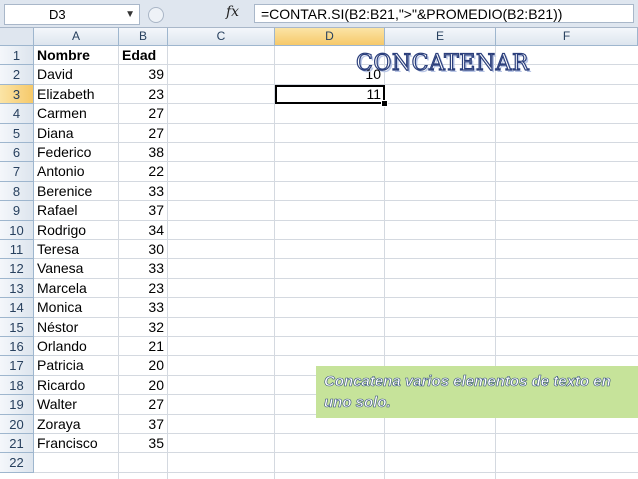 Image resolution: width=638 pixels, height=479 pixels. Describe the element at coordinates (17, 405) in the screenshot. I see `row-header-19: 19` at that location.